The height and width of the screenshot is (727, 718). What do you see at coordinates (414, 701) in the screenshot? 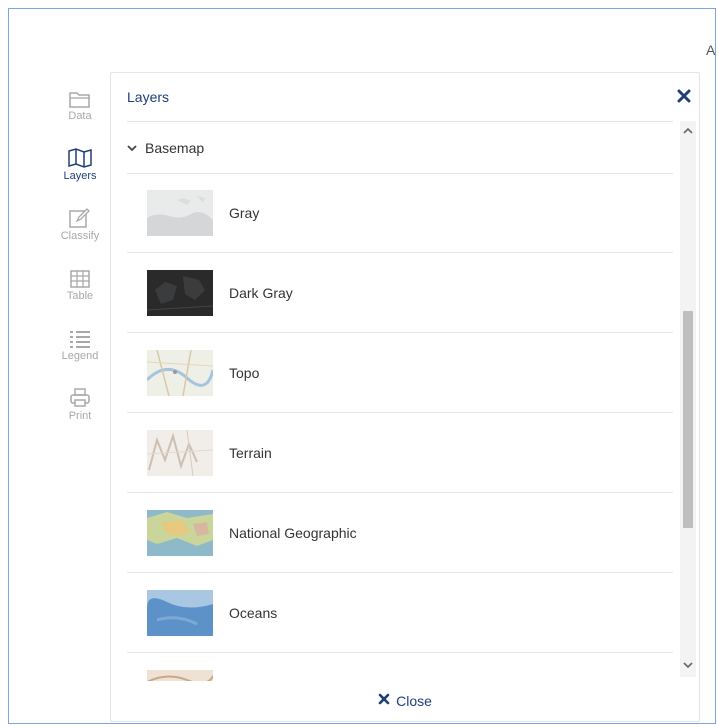
I see `close-button-label: Close` at bounding box center [414, 701].